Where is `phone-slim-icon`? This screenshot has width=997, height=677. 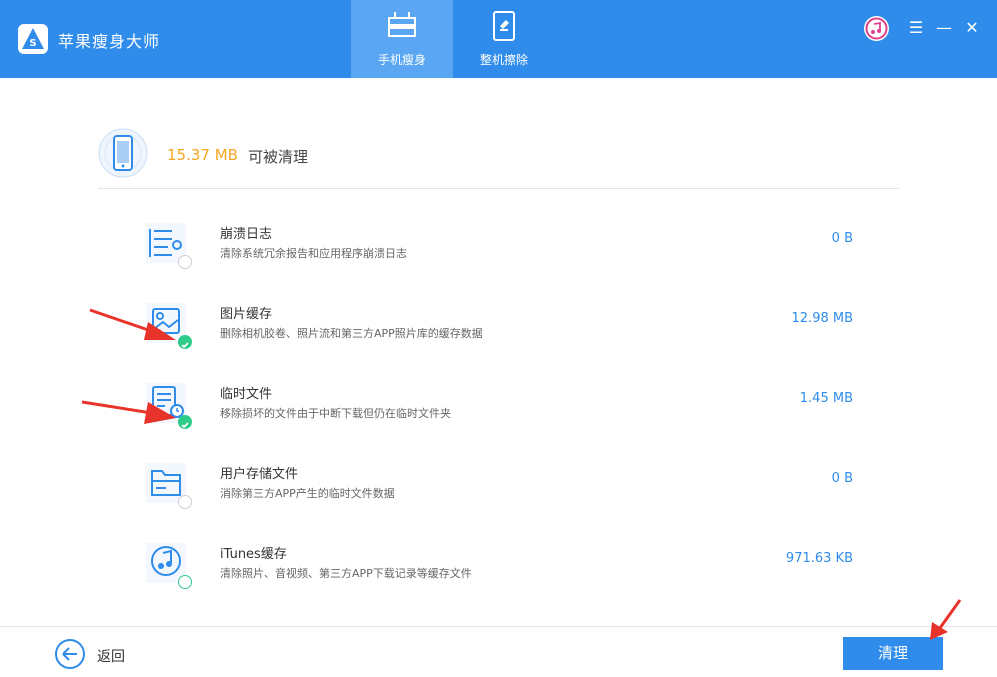
phone-slim-icon is located at coordinates (402, 26).